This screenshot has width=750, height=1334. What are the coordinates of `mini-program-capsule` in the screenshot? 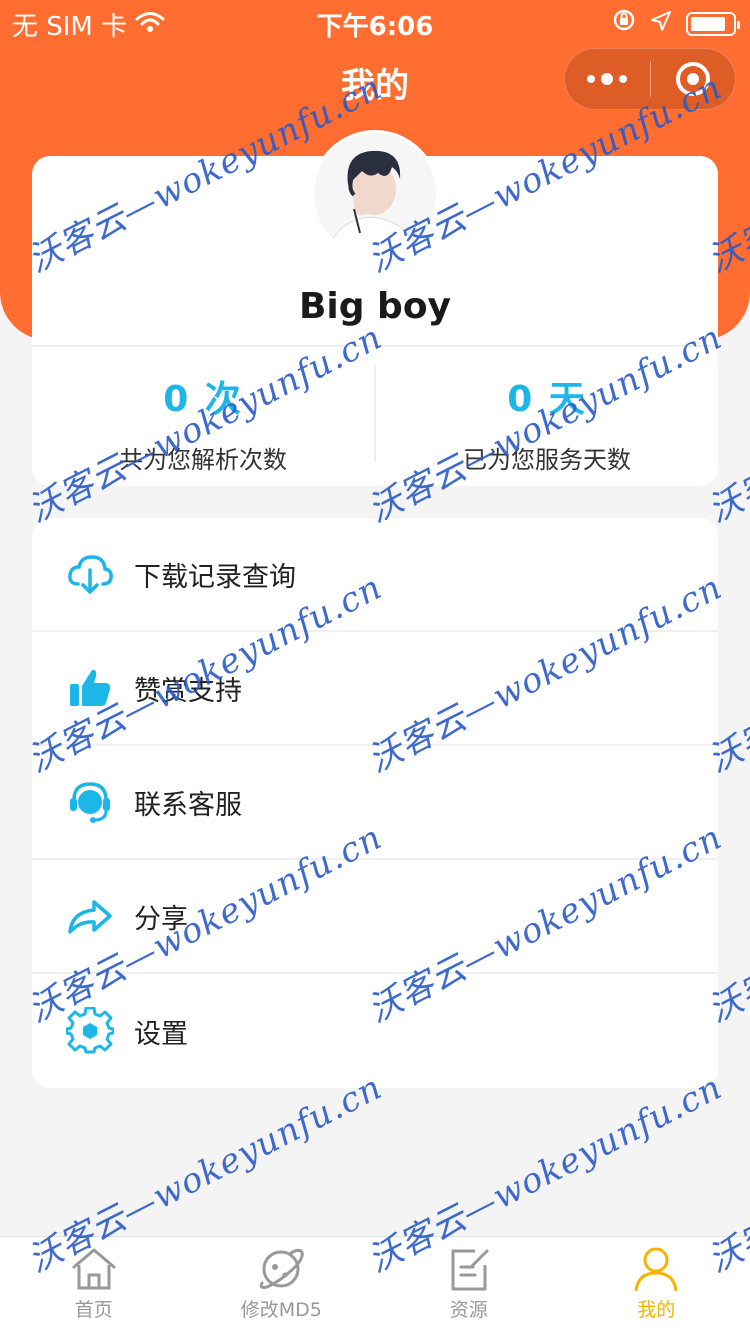 It's located at (650, 79).